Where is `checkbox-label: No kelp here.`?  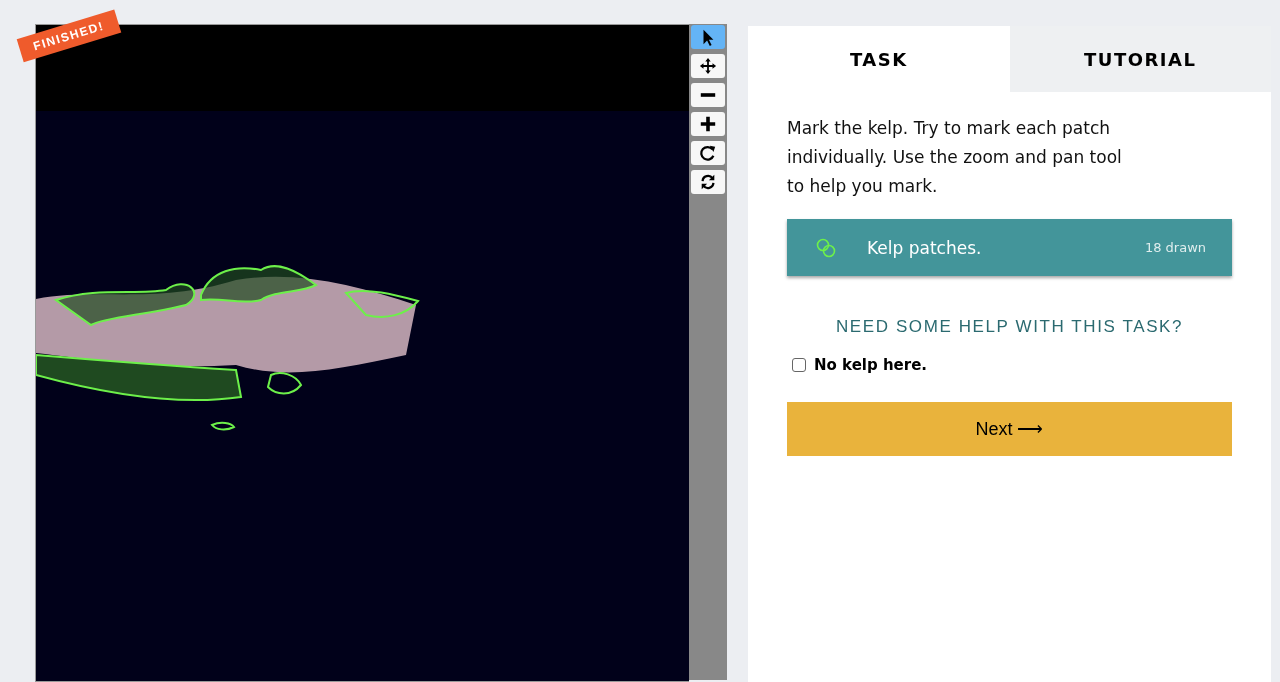
checkbox-label: No kelp here. is located at coordinates (871, 365).